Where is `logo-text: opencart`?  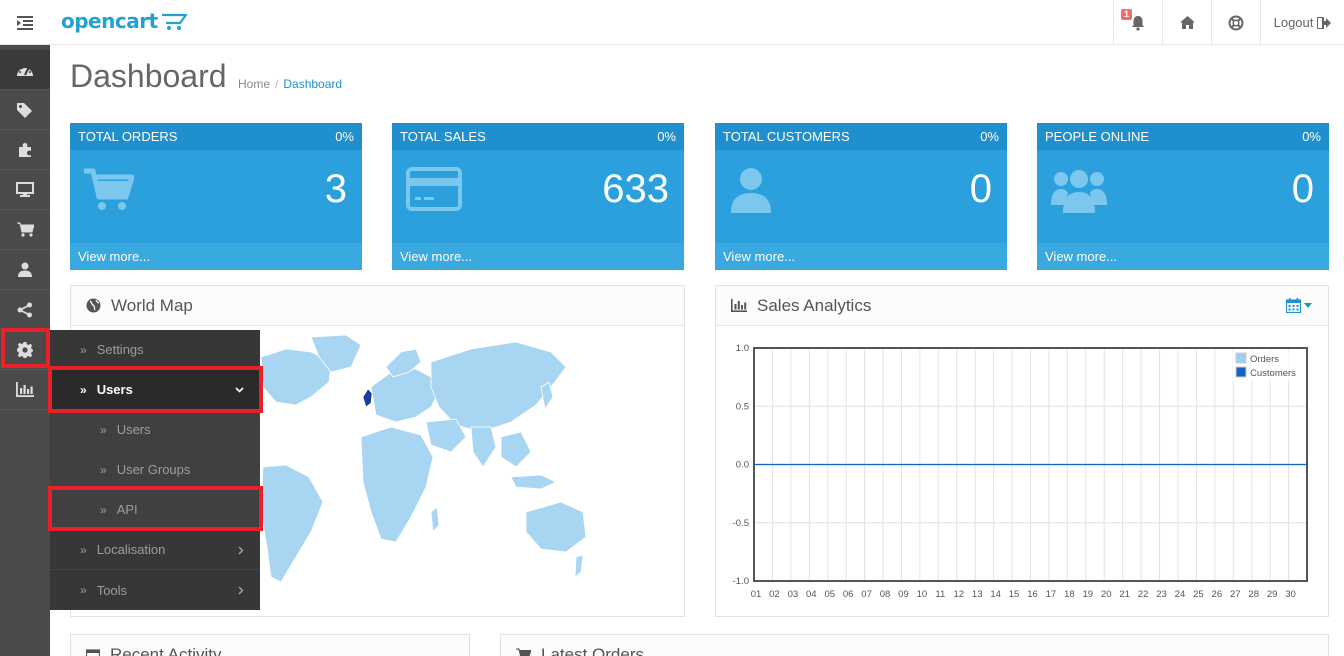
logo-text: opencart is located at coordinates (109, 21).